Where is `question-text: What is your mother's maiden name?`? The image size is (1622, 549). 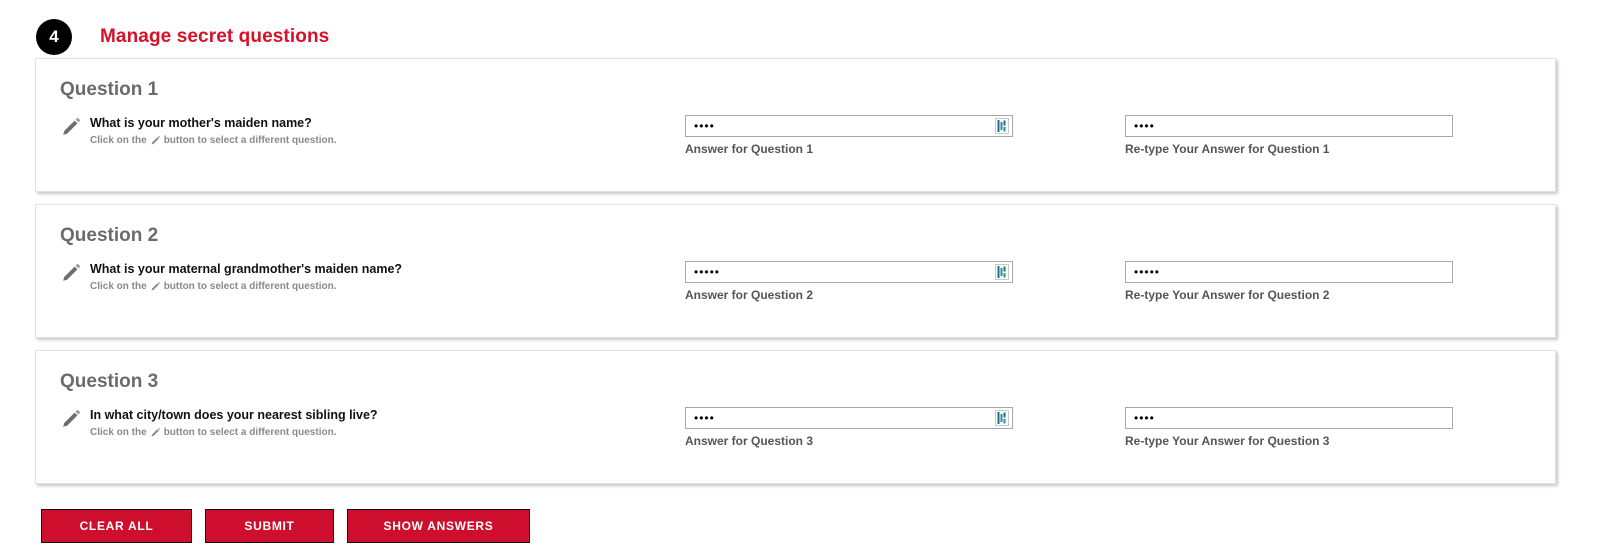 question-text: What is your mother's maiden name? is located at coordinates (201, 123).